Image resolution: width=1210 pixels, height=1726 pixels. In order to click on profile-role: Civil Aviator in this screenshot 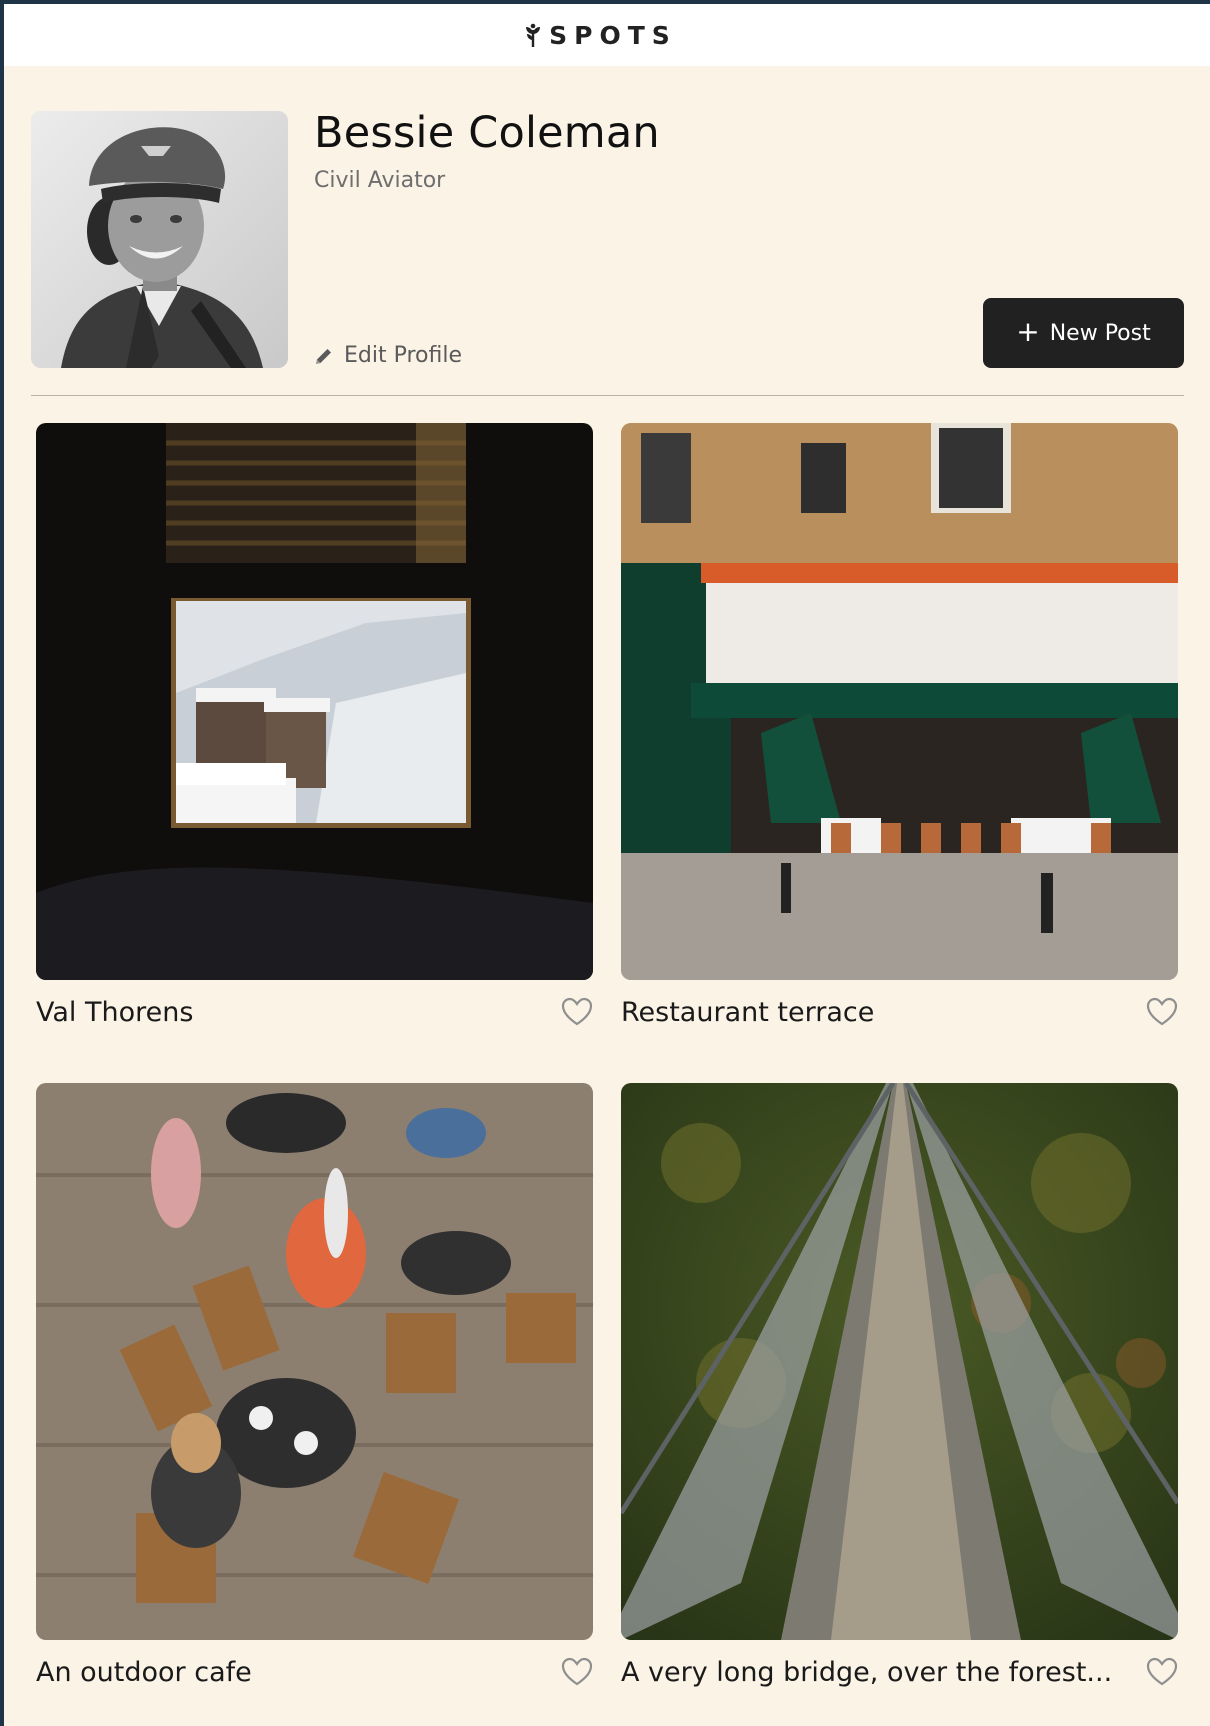, I will do `click(380, 180)`.